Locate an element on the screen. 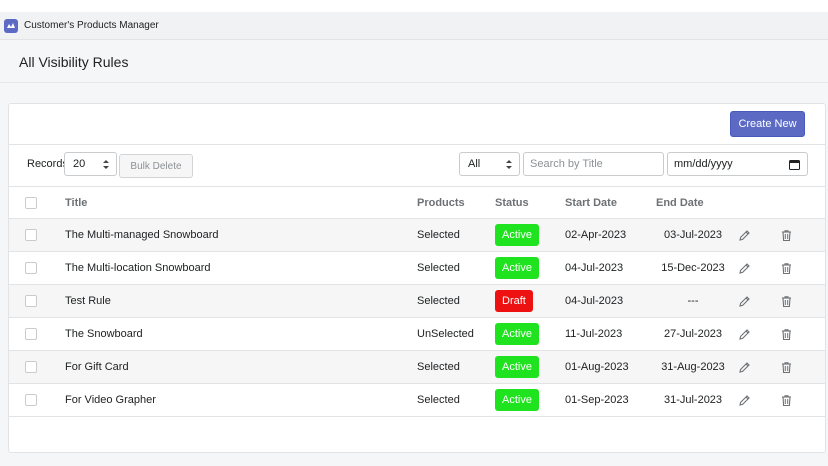 The image size is (828, 466). rule-start-date: 02-Apr-2023 is located at coordinates (596, 235).